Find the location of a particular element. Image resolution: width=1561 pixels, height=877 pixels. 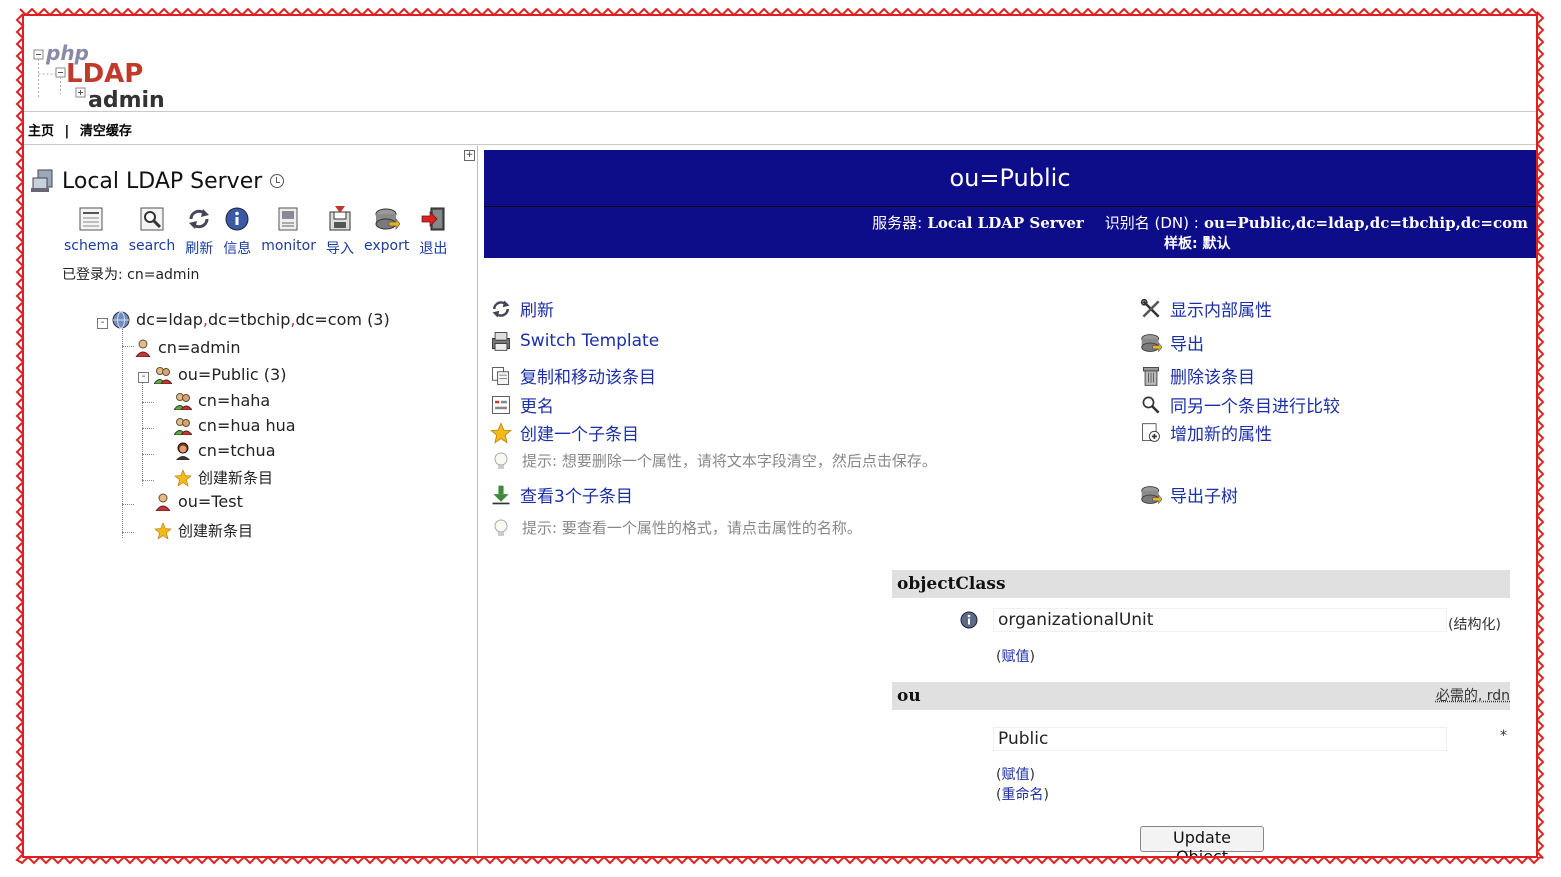

toolbar-info-label: 信息 is located at coordinates (237, 249).